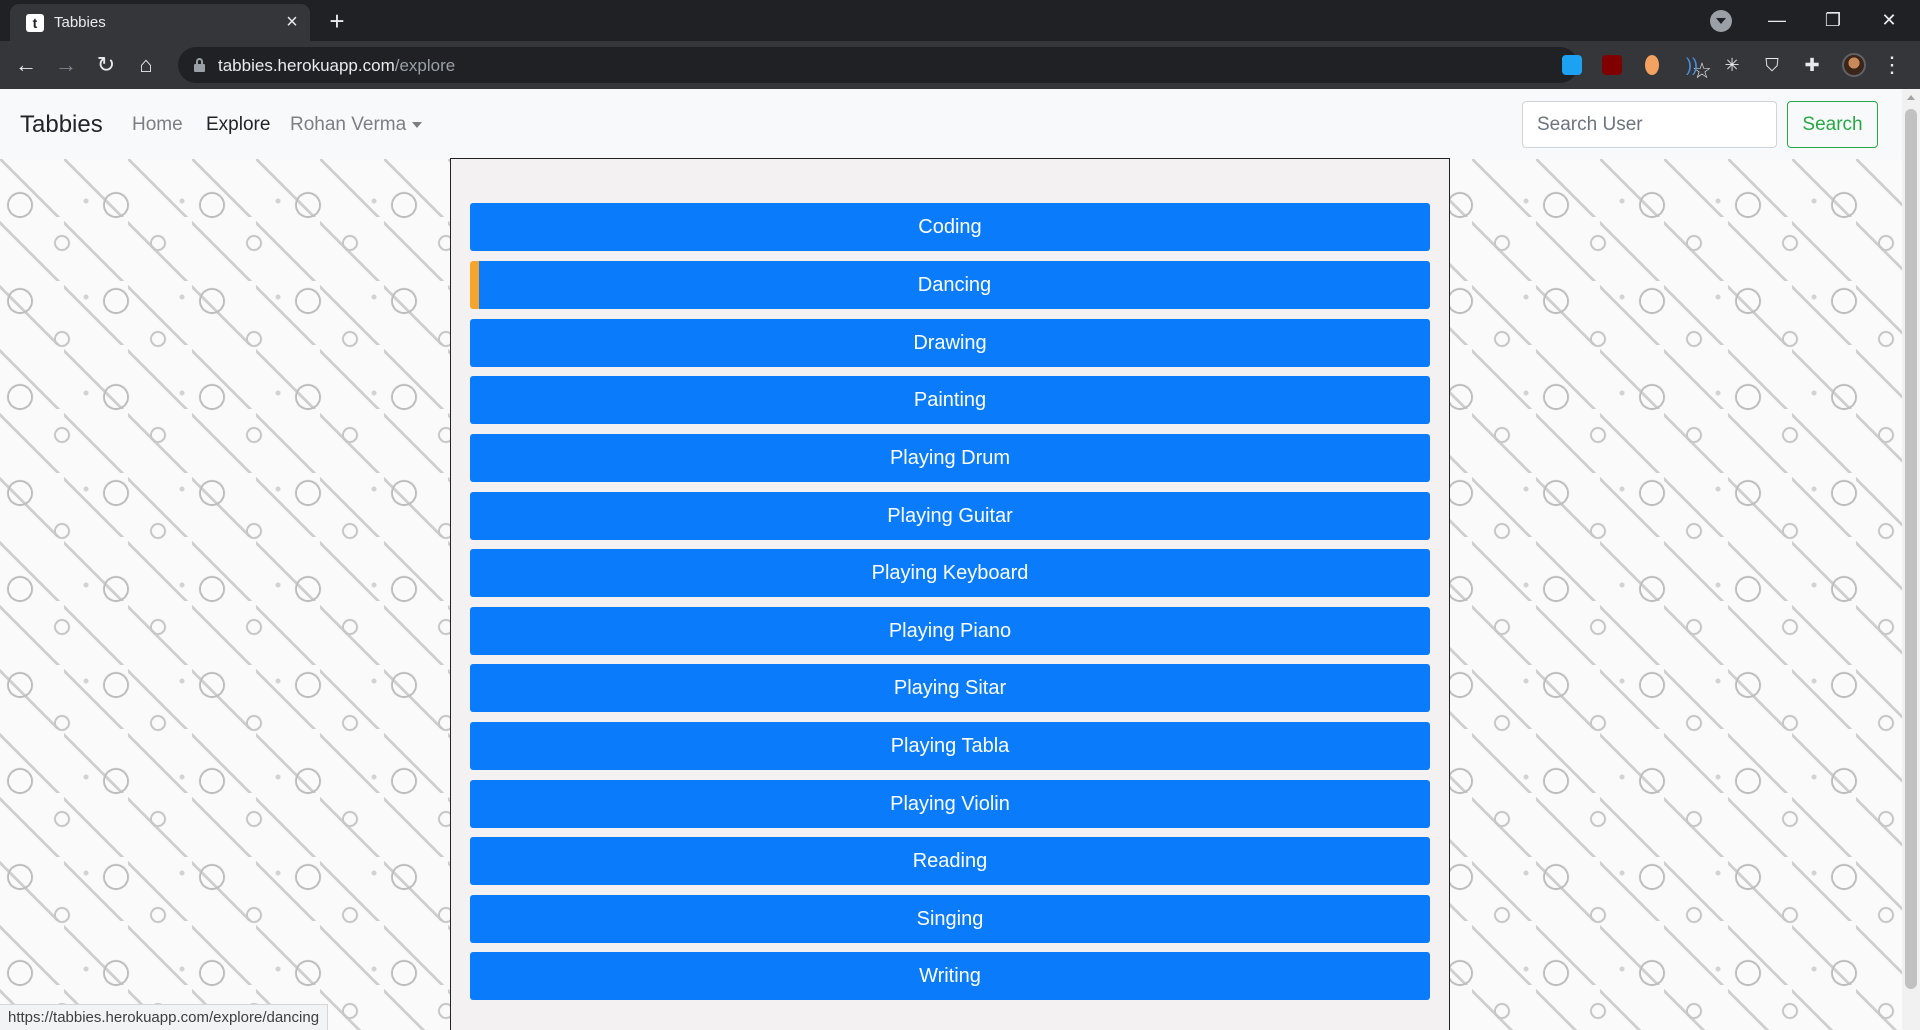 The image size is (1920, 1030). I want to click on user-name: Rohan Verma, so click(348, 124).